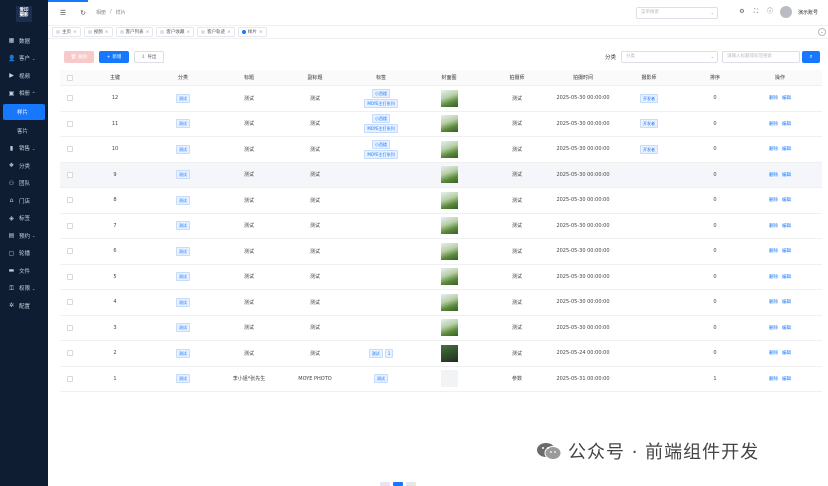 This screenshot has height=486, width=828. What do you see at coordinates (381, 103) in the screenshot?
I see `tag-badge: MOYE主打系列` at bounding box center [381, 103].